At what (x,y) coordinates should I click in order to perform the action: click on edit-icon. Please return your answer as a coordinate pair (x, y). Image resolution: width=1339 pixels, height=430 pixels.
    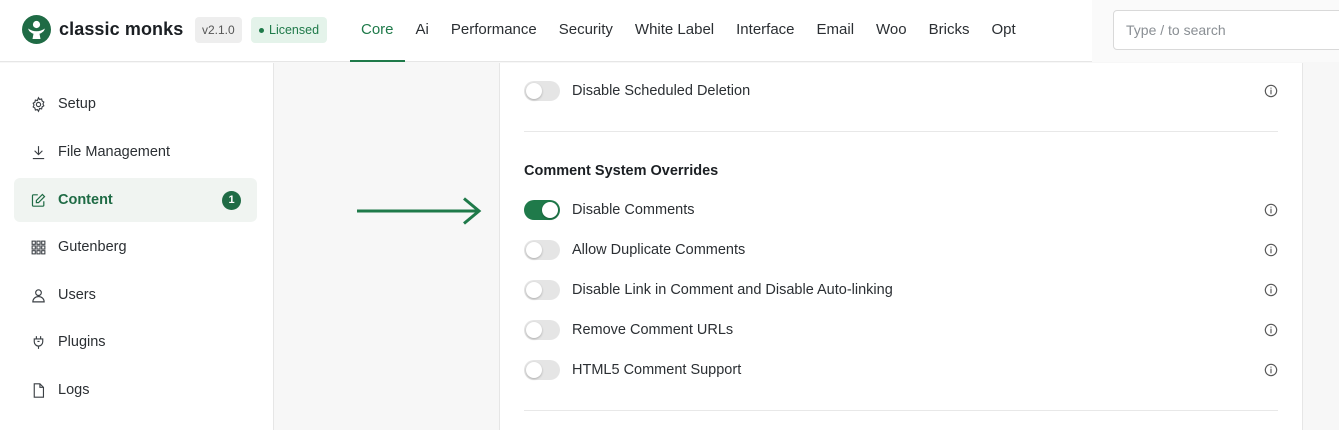
    Looking at the image, I should click on (38, 200).